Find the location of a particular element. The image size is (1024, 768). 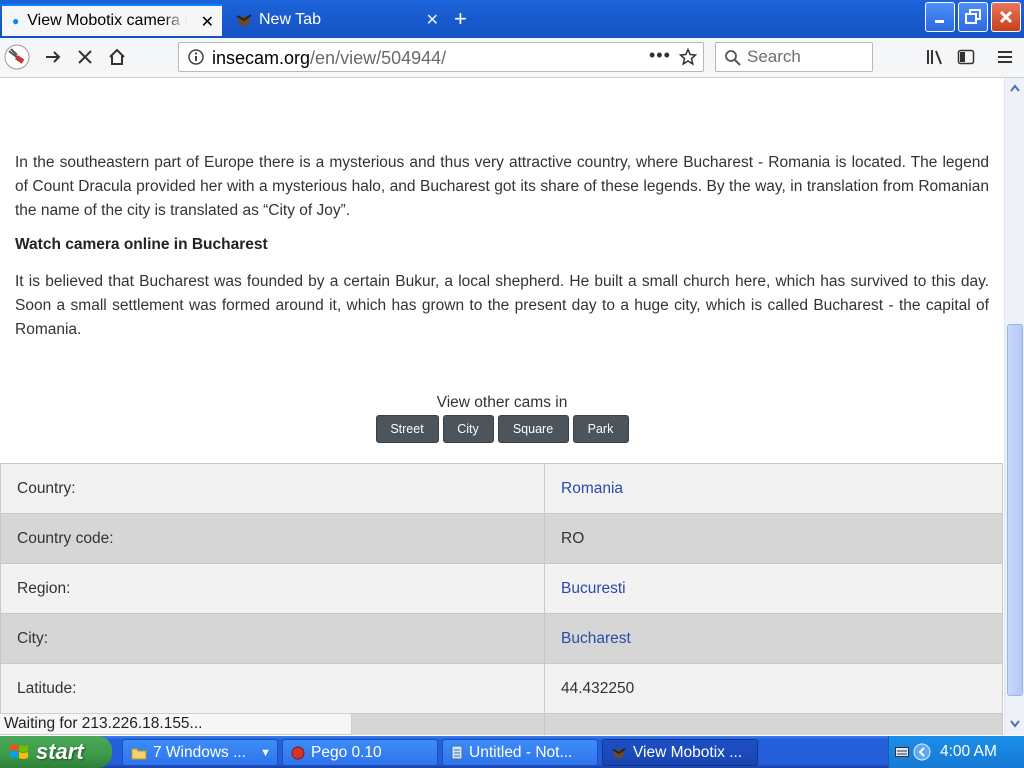

taskbar-item-windows-explorer: 7 Windows ... ▼ is located at coordinates (200, 752).